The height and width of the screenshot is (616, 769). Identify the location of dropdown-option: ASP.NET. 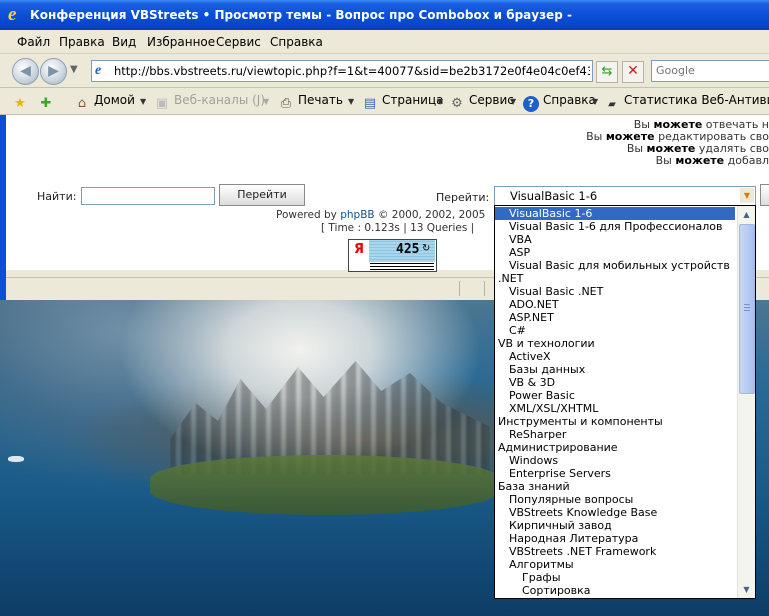
(615, 317).